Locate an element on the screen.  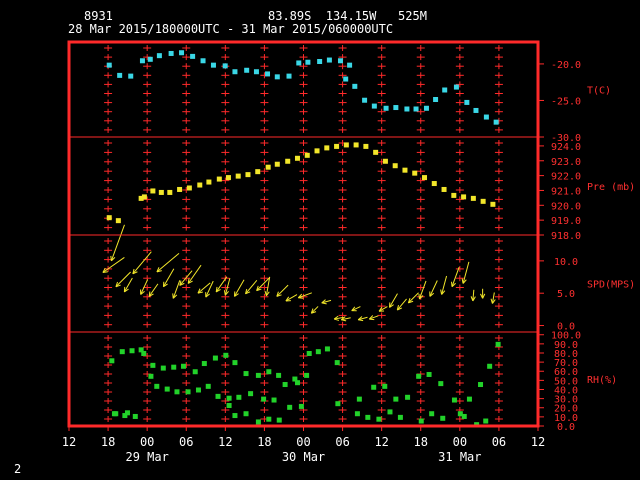
x-tick-label: 06 is located at coordinates (342, 442).